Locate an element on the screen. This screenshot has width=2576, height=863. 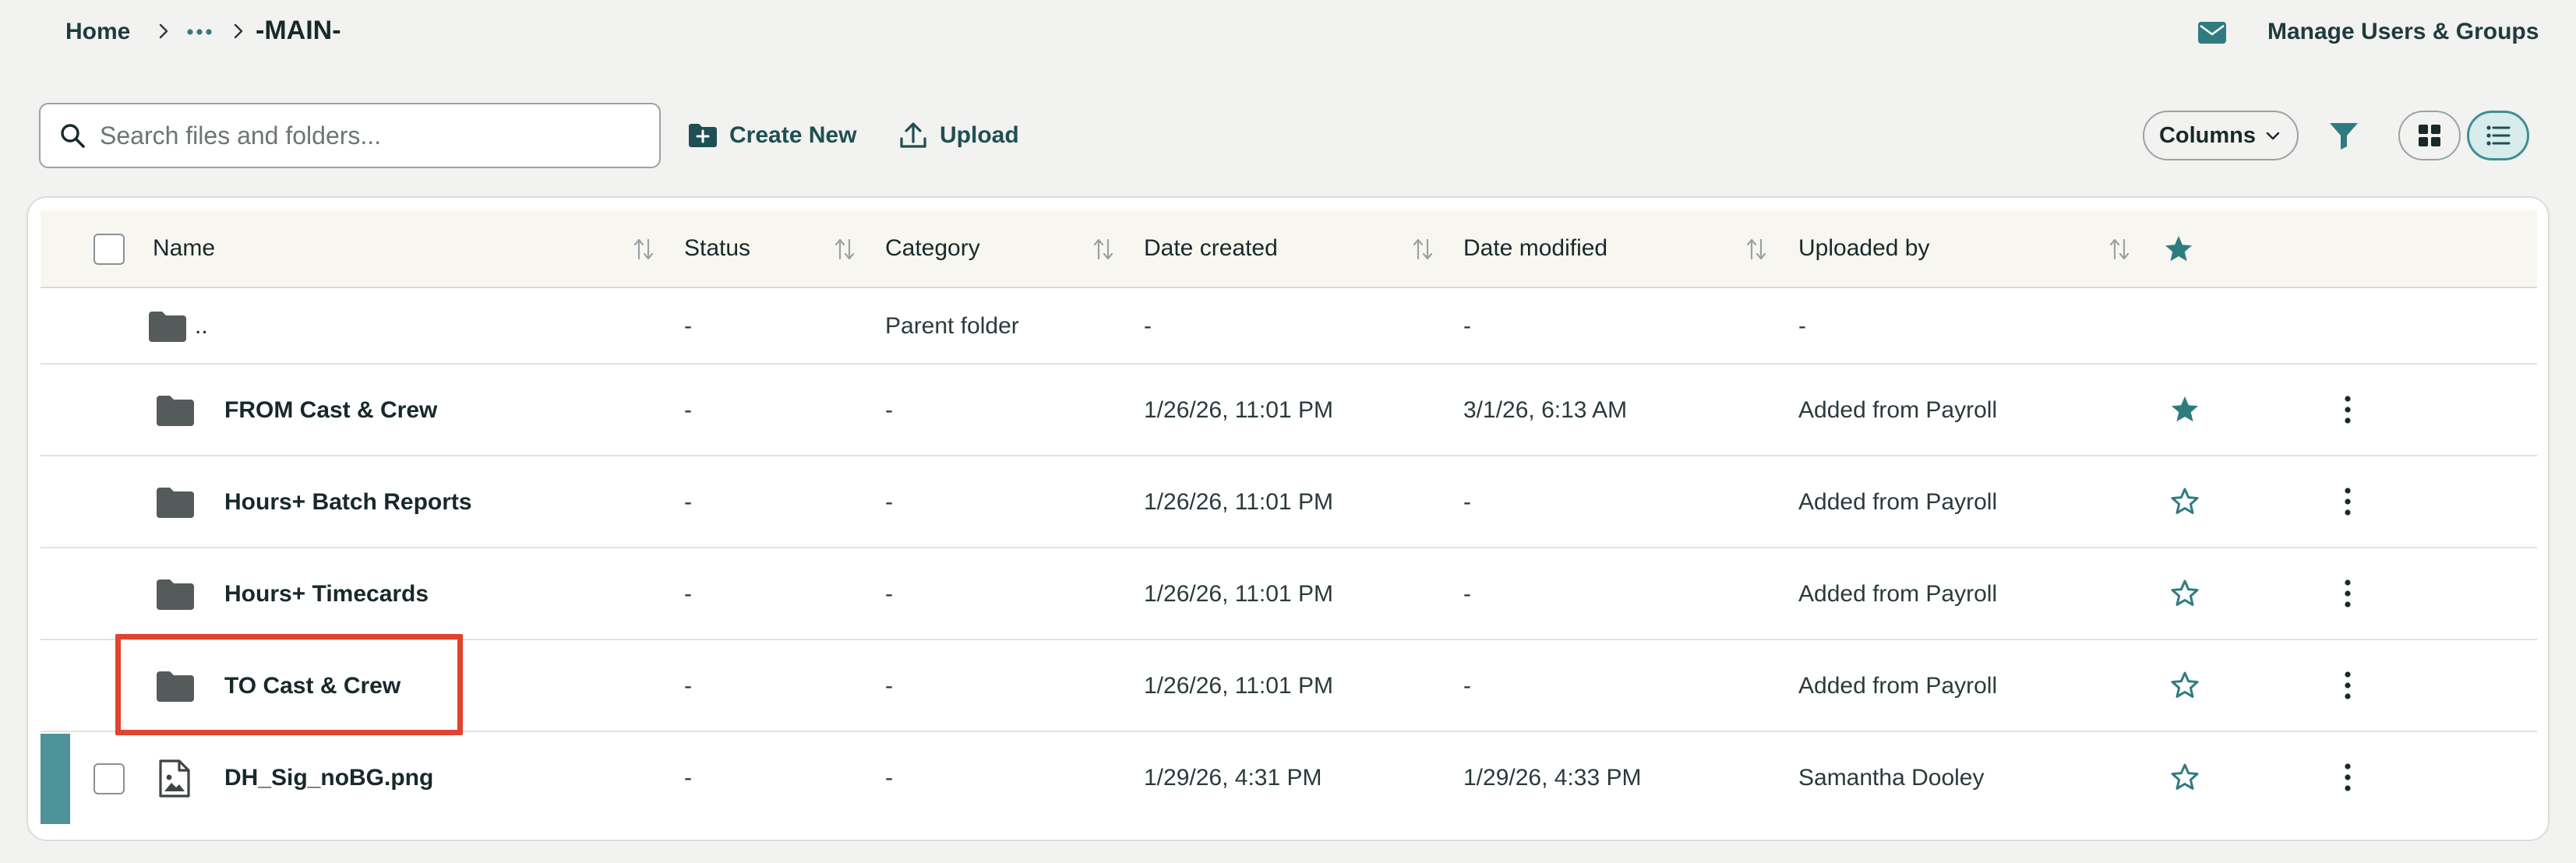
cell-uploaded-by: Samantha Dooley is located at coordinates (1891, 778).